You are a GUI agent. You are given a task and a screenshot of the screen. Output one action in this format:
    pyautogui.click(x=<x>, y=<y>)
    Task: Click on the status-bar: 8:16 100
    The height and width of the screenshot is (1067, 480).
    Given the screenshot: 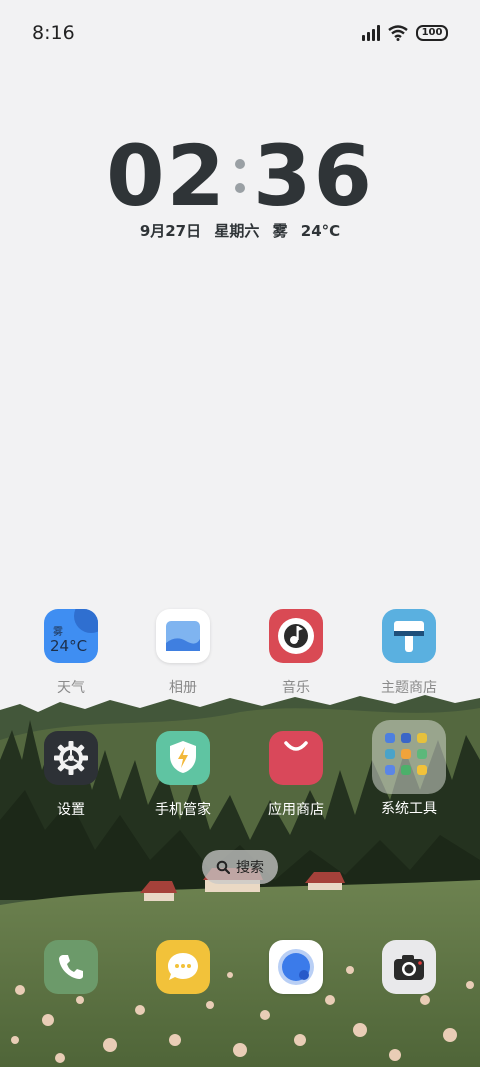 What is the action you would take?
    pyautogui.click(x=240, y=34)
    